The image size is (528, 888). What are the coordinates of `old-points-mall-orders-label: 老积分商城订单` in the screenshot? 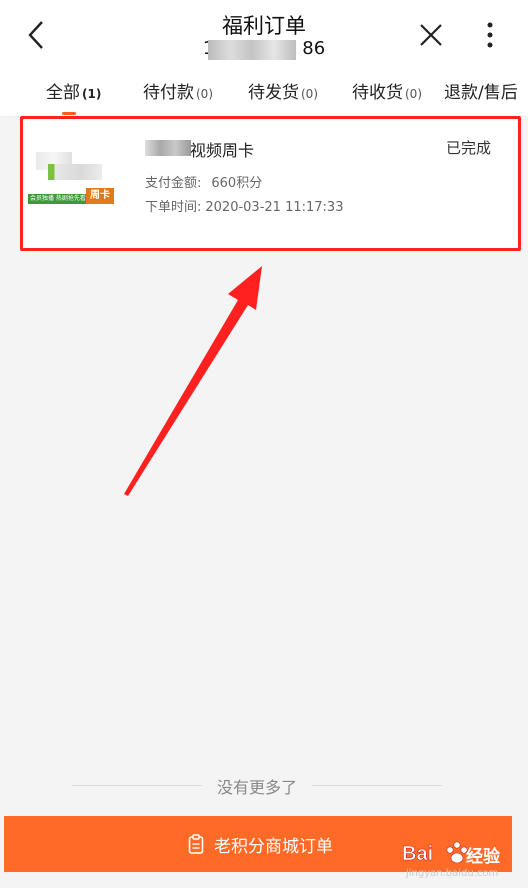 It's located at (273, 847).